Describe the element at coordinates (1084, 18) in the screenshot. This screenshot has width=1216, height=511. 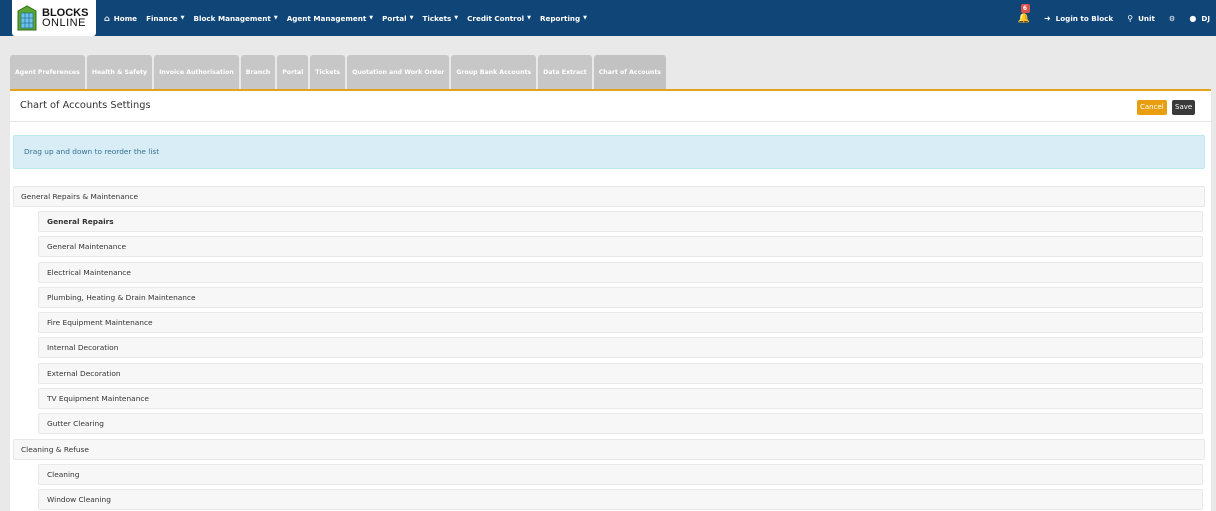
I see `login-to-block-label: Login to Block` at that location.